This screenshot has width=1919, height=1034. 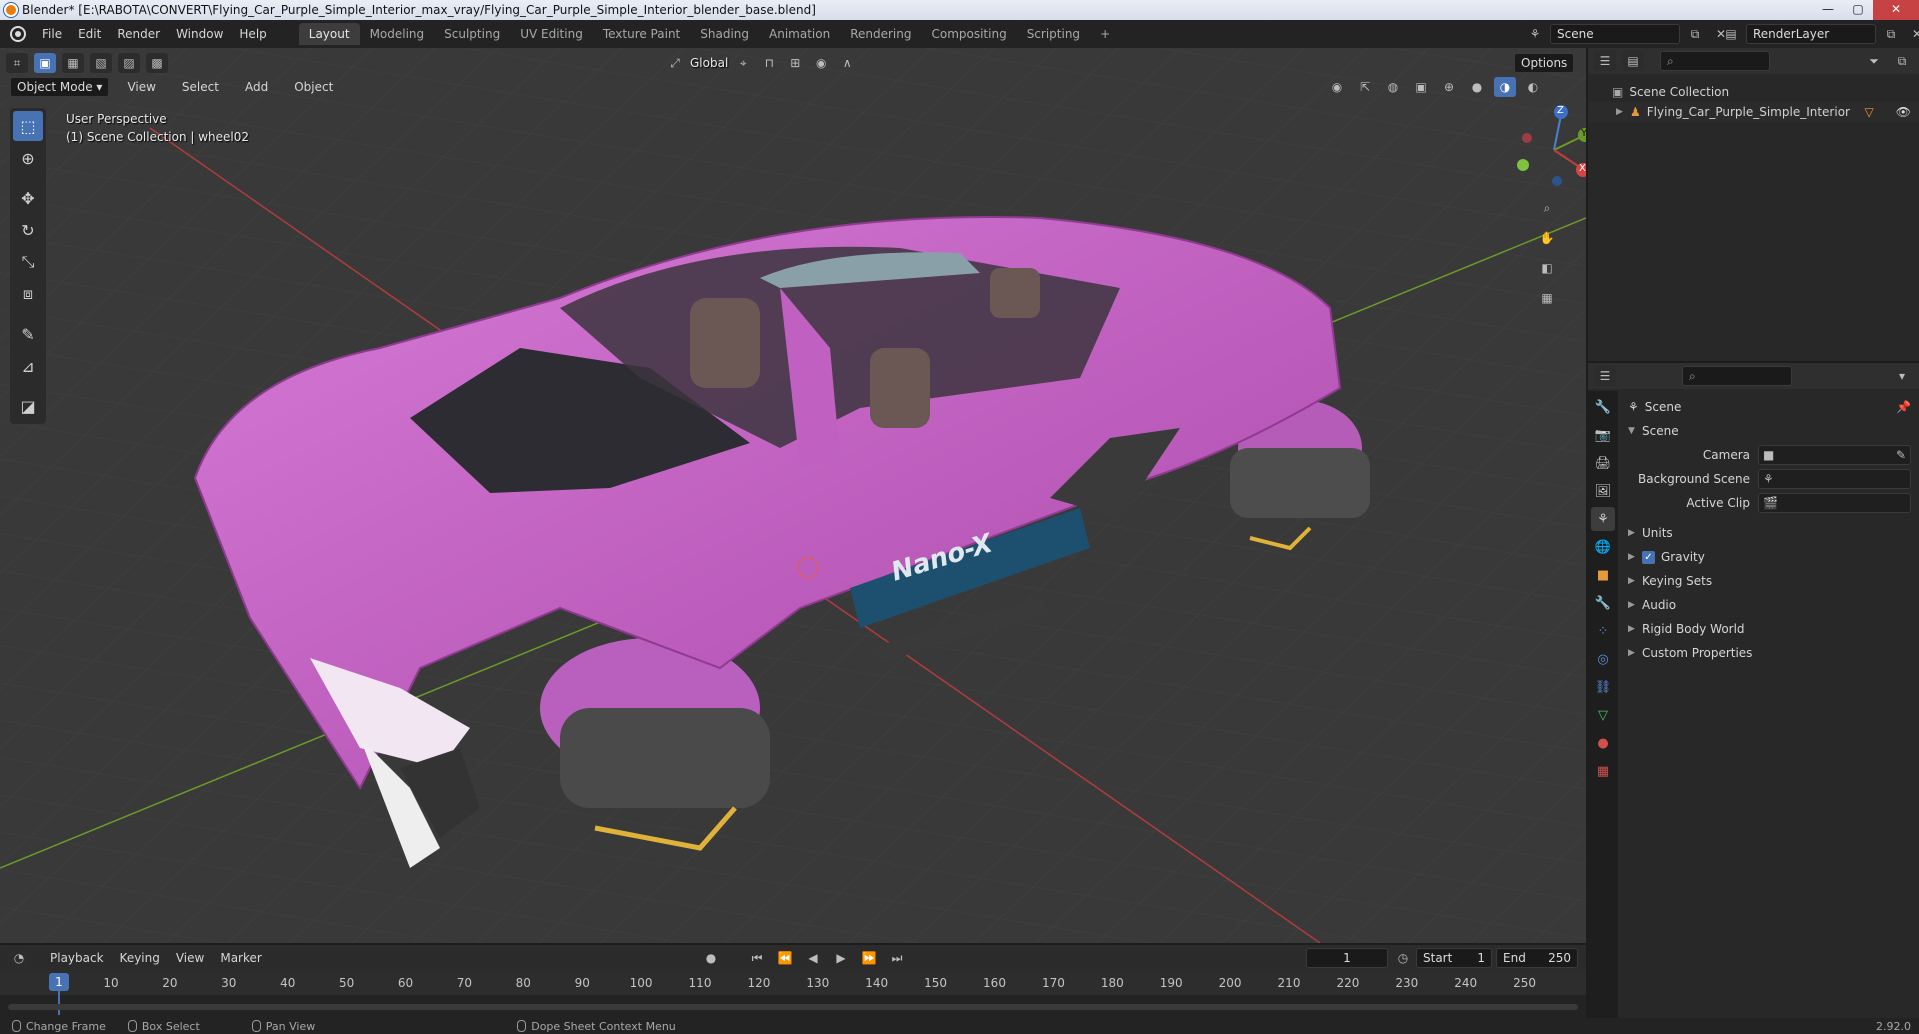 What do you see at coordinates (45, 63) in the screenshot?
I see `select-mode-icon: ▣` at bounding box center [45, 63].